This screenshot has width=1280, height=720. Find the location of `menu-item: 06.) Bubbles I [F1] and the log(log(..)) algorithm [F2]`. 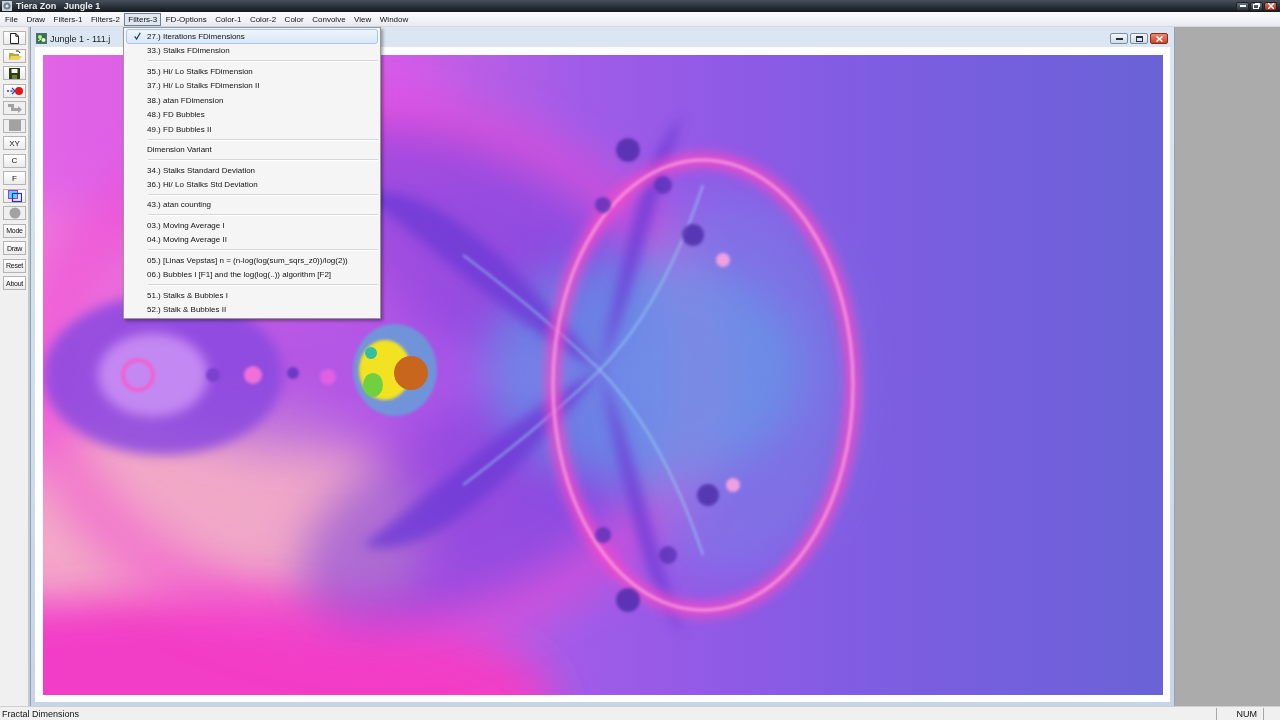

menu-item: 06.) Bubbles I [F1] and the log(log(..)) algorithm [F2] is located at coordinates (252, 275).